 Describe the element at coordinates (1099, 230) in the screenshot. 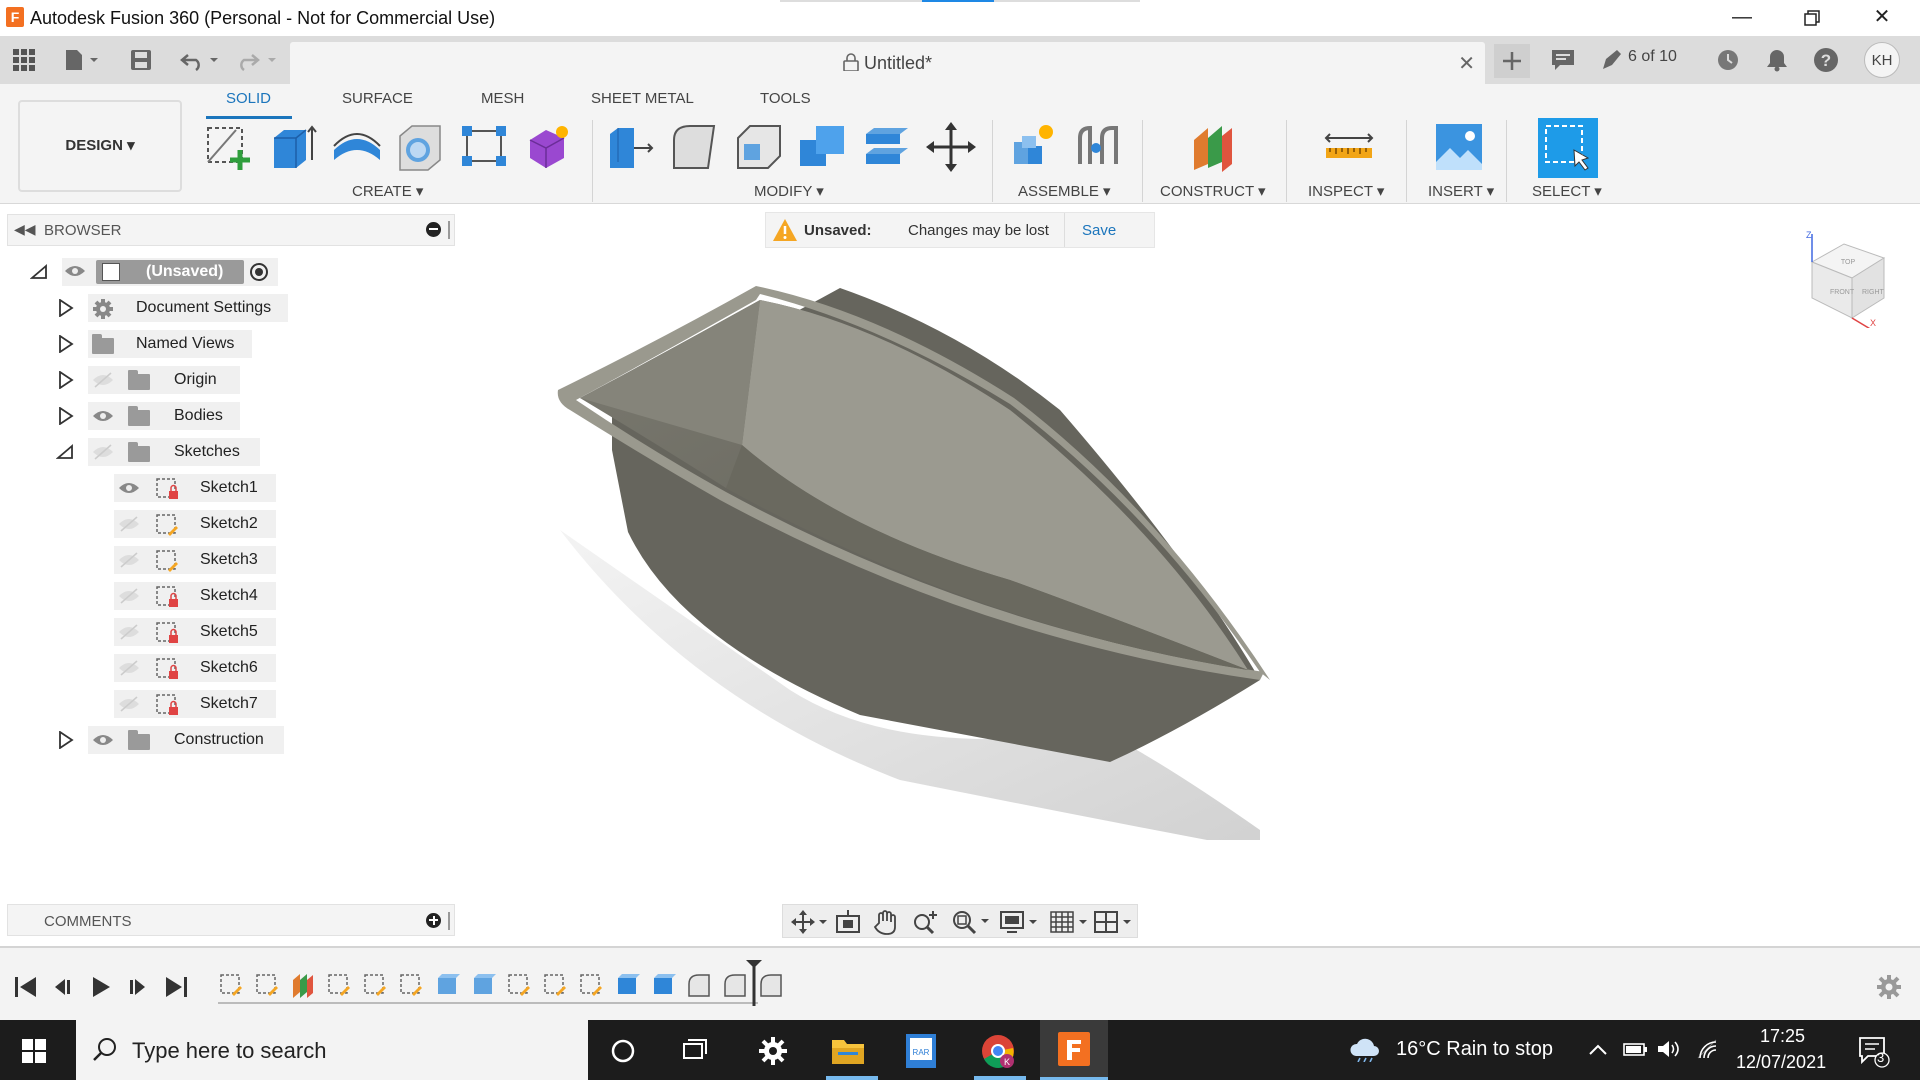

I see `save-link: Save` at that location.